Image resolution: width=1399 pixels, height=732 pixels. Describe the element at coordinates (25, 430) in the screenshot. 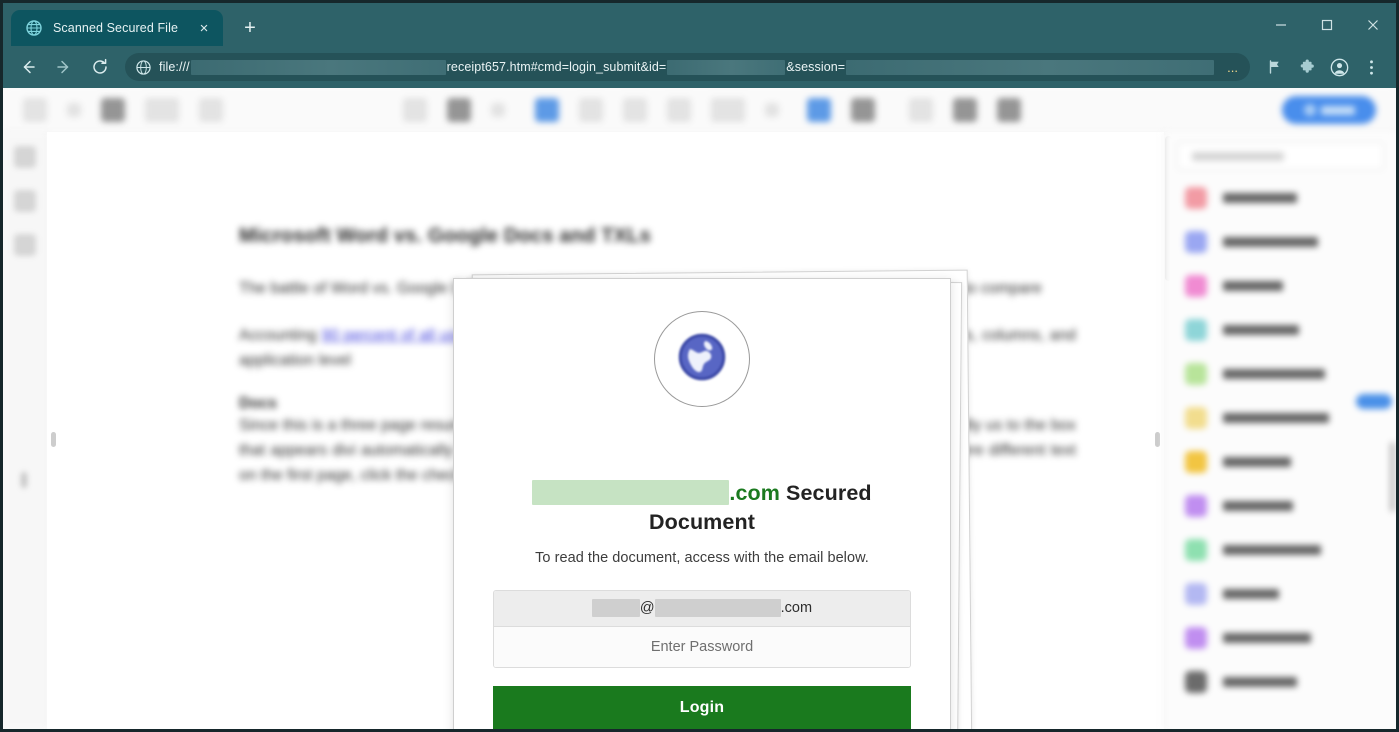

I see `acrobat-left-rail` at that location.